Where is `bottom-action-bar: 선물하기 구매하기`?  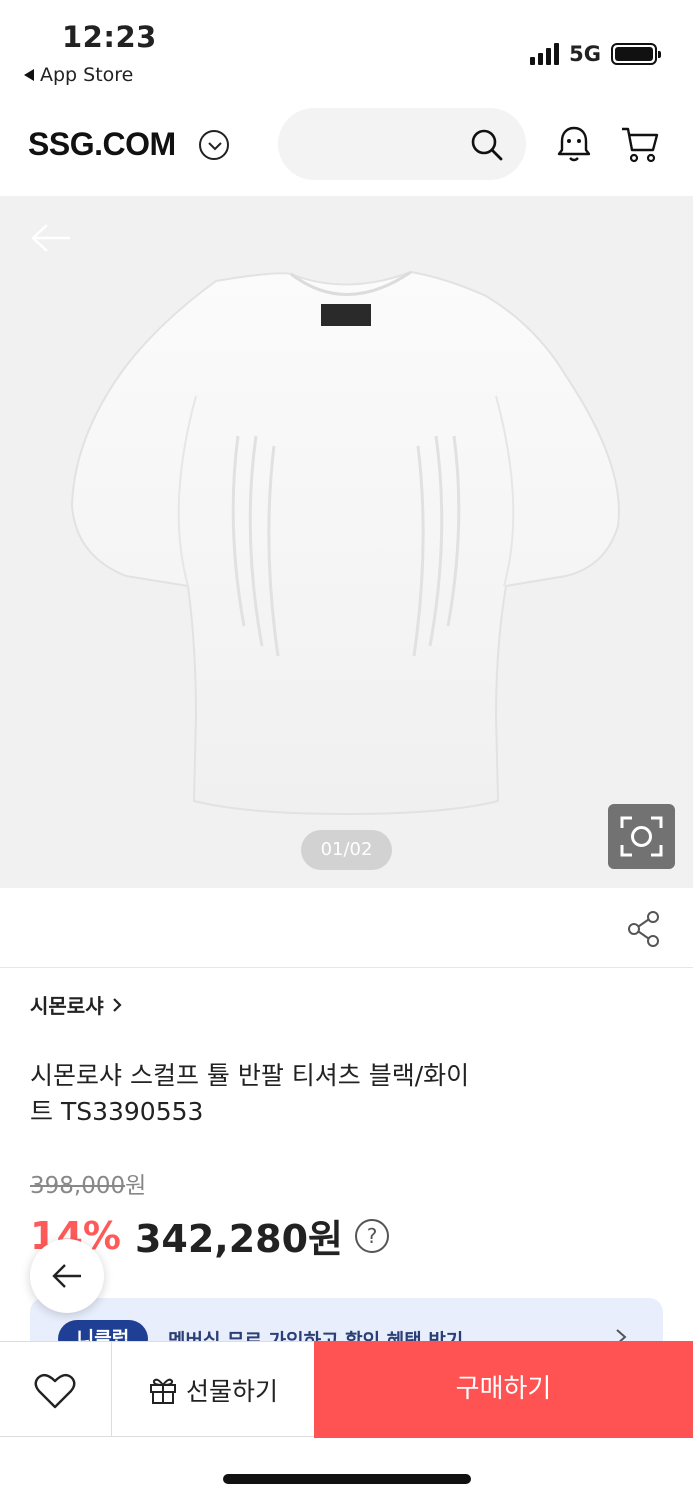
bottom-action-bar: 선물하기 구매하기 is located at coordinates (346, 1389).